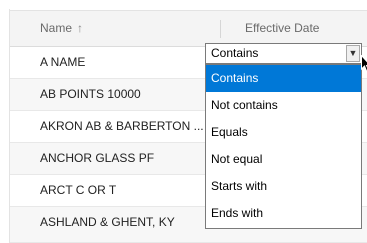 This screenshot has width=367, height=243. What do you see at coordinates (220, 29) in the screenshot?
I see `column-separator` at bounding box center [220, 29].